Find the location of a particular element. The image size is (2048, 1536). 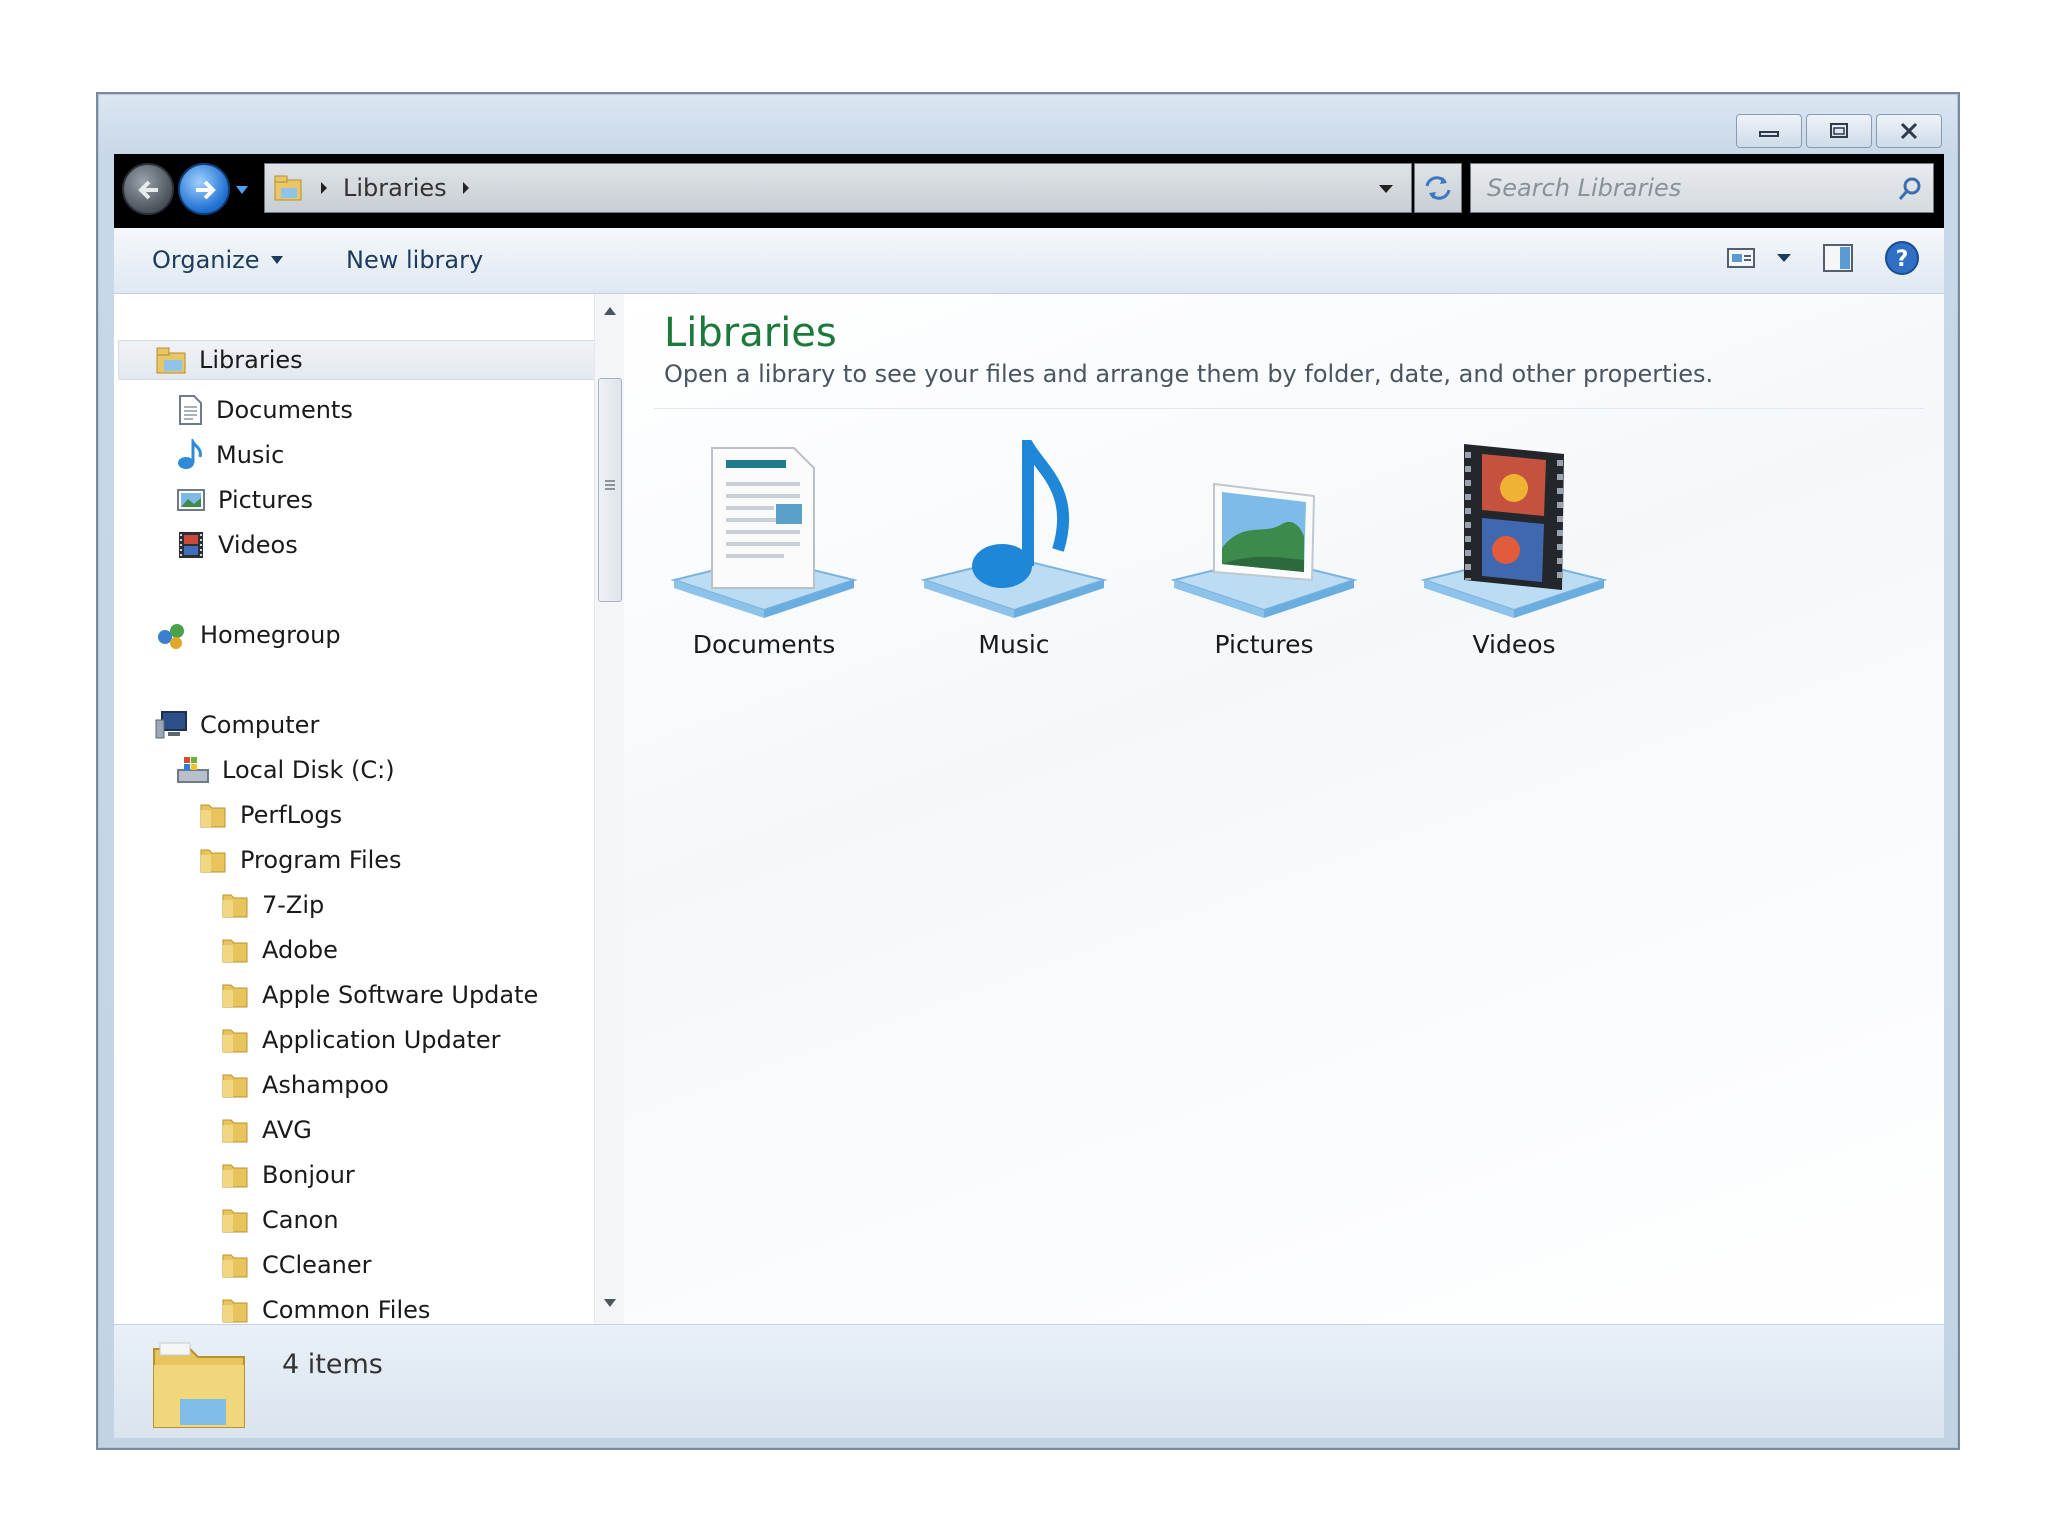

nav-item-label: Ashampoo is located at coordinates (325, 1085).